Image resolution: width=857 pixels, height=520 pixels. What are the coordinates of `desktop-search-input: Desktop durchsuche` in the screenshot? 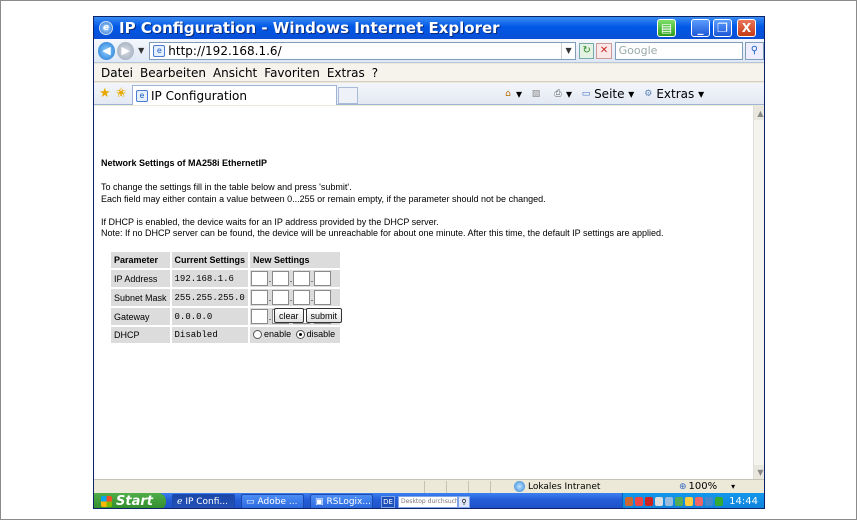 It's located at (428, 501).